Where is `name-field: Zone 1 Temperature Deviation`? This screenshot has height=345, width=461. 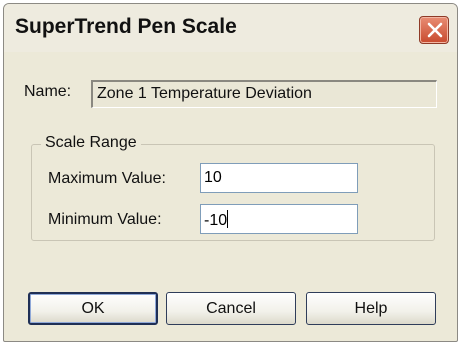
name-field: Zone 1 Temperature Deviation is located at coordinates (264, 94).